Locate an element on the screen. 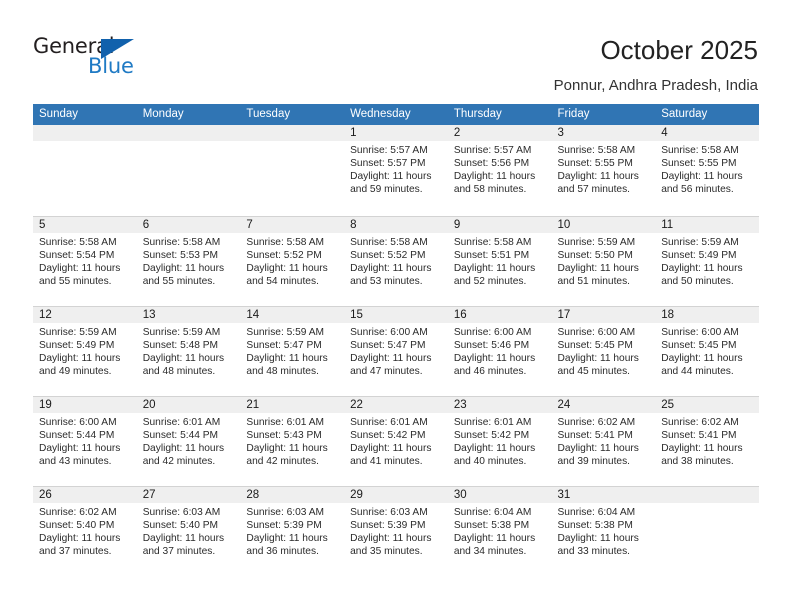 This screenshot has width=792, height=612. day-number: 17 is located at coordinates (603, 315).